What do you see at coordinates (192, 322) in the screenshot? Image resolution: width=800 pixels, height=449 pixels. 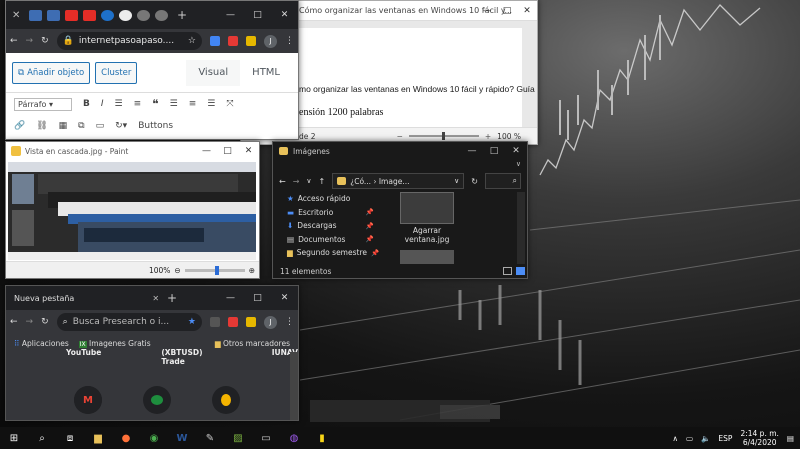 I see `bookmark-star-icon: ★` at bounding box center [192, 322].